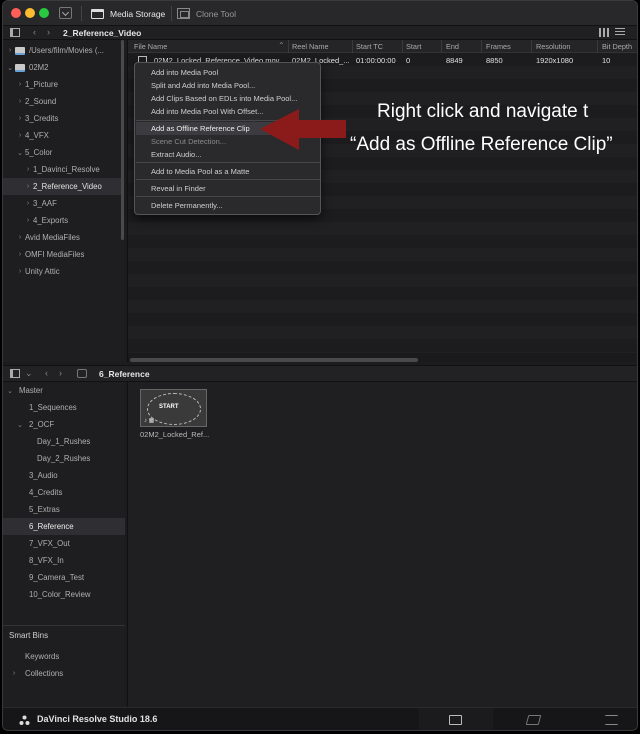 Image resolution: width=640 pixels, height=734 pixels. Describe the element at coordinates (498, 46) in the screenshot. I see `column-header-frames: Frames` at that location.